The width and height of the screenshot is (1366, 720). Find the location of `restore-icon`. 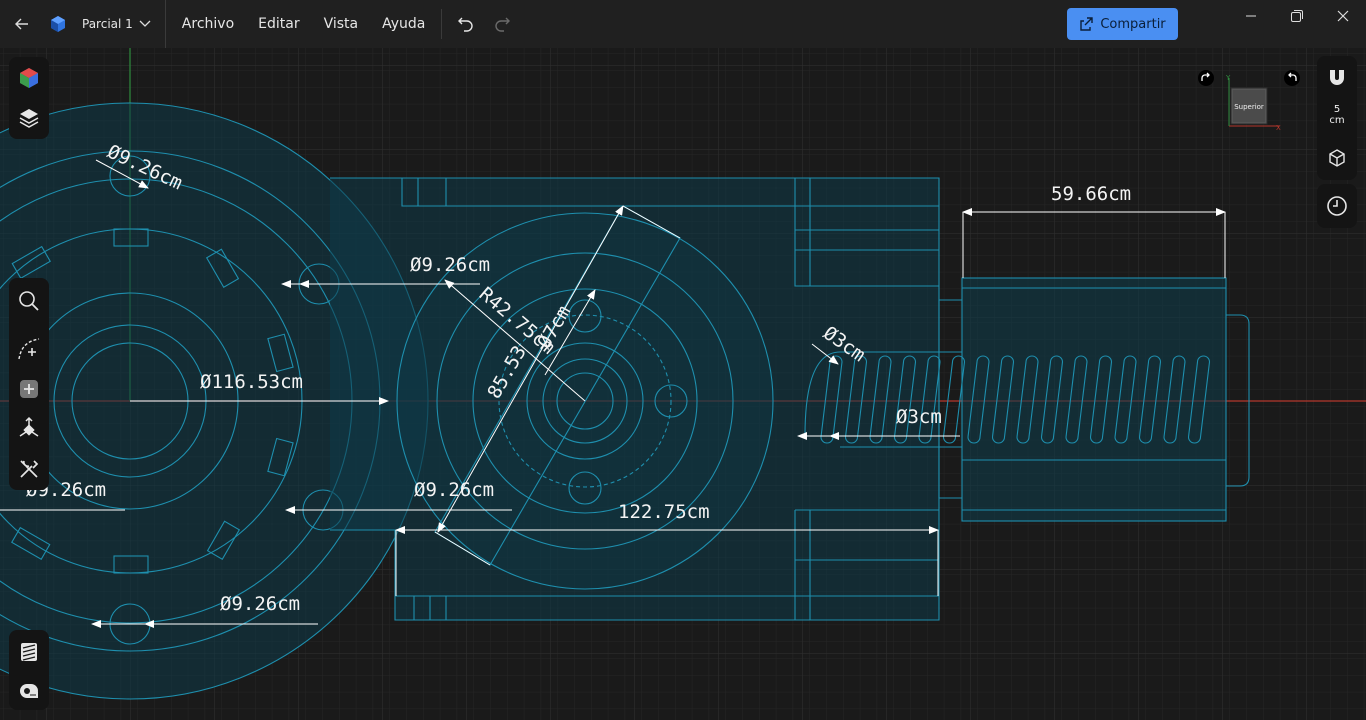

restore-icon is located at coordinates (1297, 16).